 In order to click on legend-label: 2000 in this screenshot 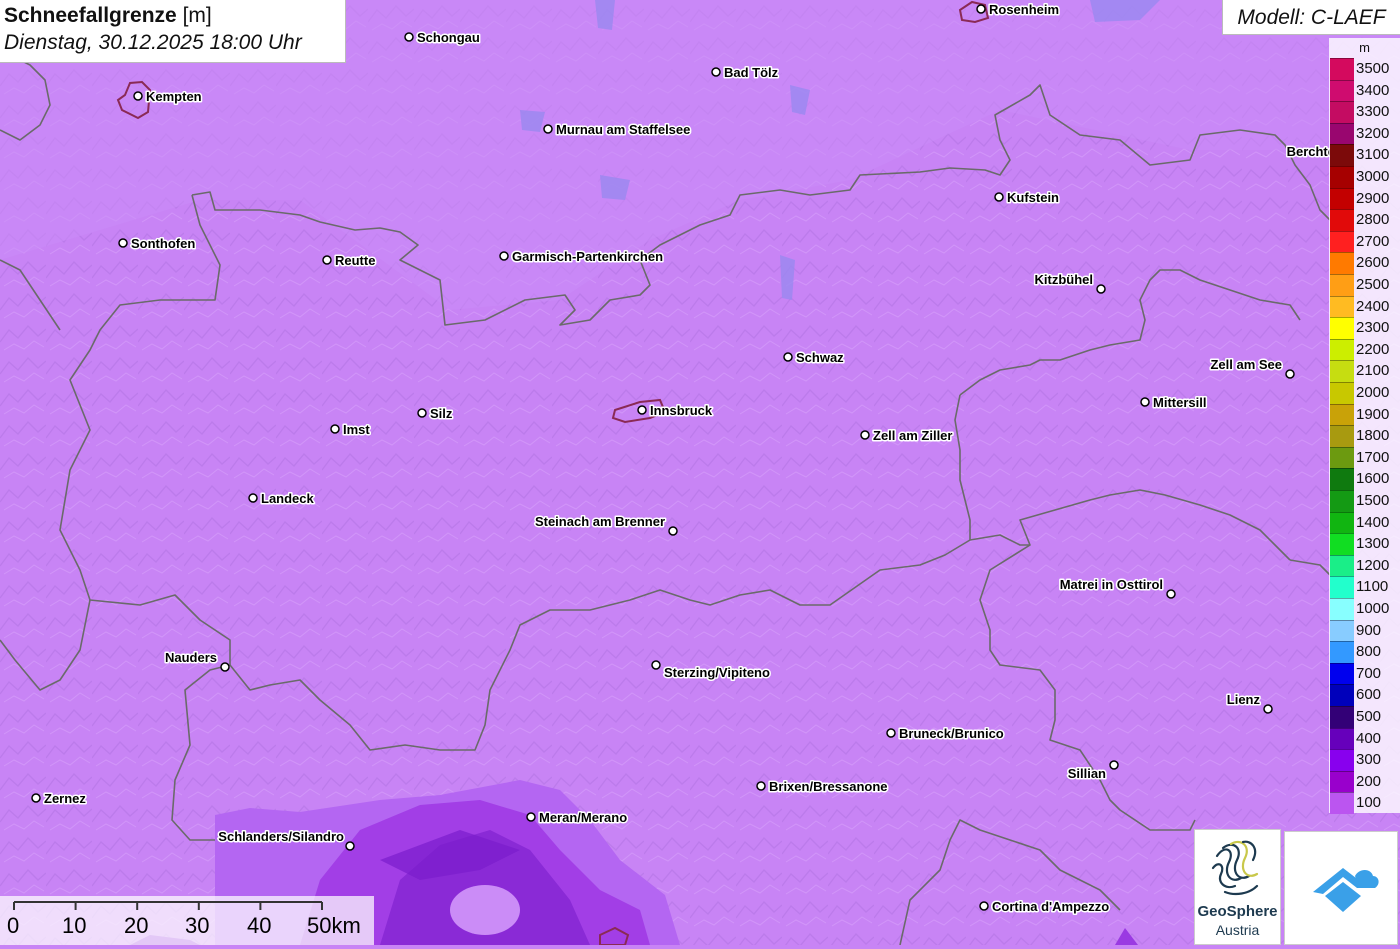, I will do `click(1373, 392)`.